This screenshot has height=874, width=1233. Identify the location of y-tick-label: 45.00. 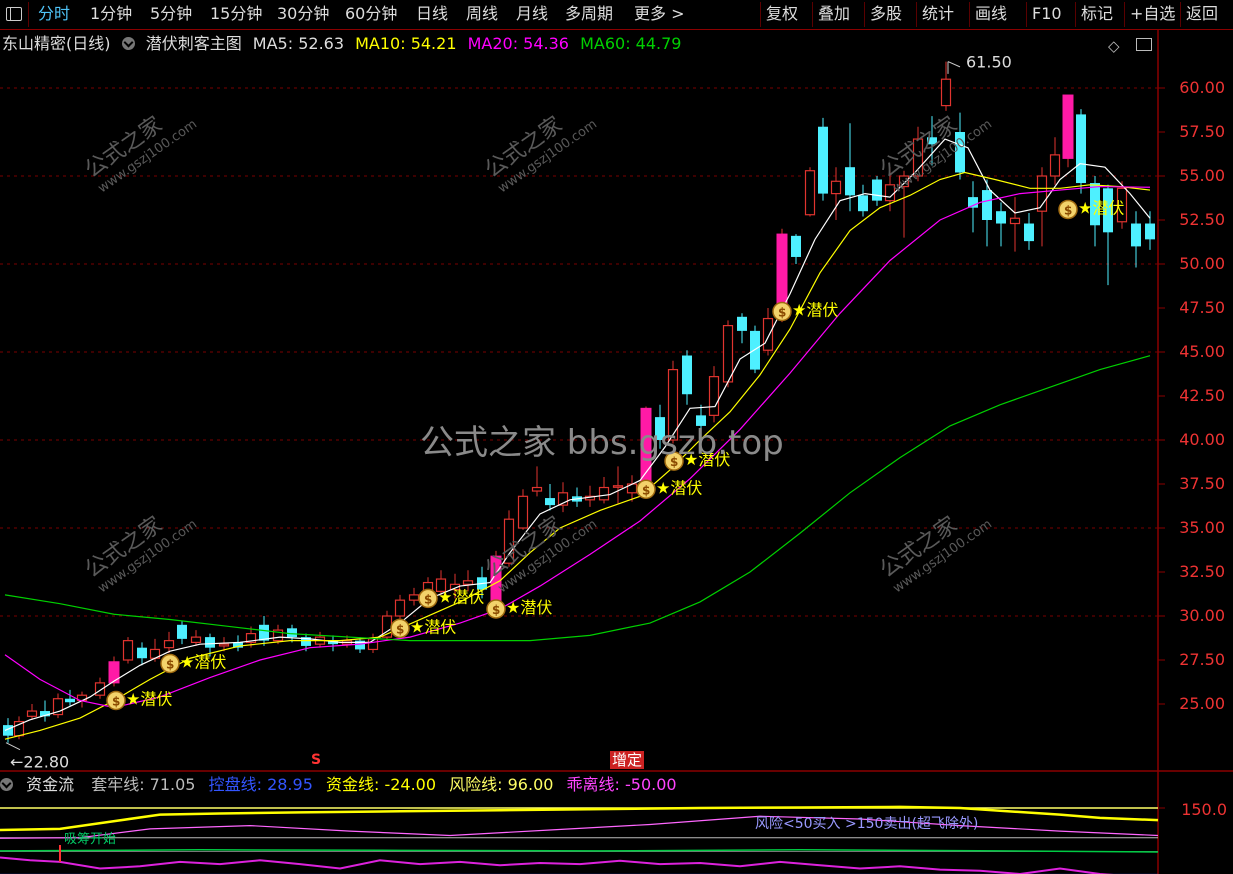
(1202, 351).